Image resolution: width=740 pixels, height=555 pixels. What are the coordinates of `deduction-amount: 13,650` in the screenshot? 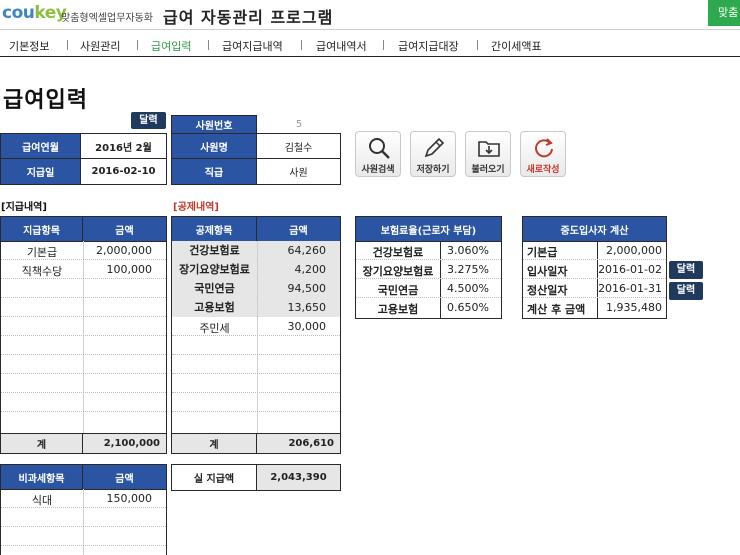 It's located at (299, 307).